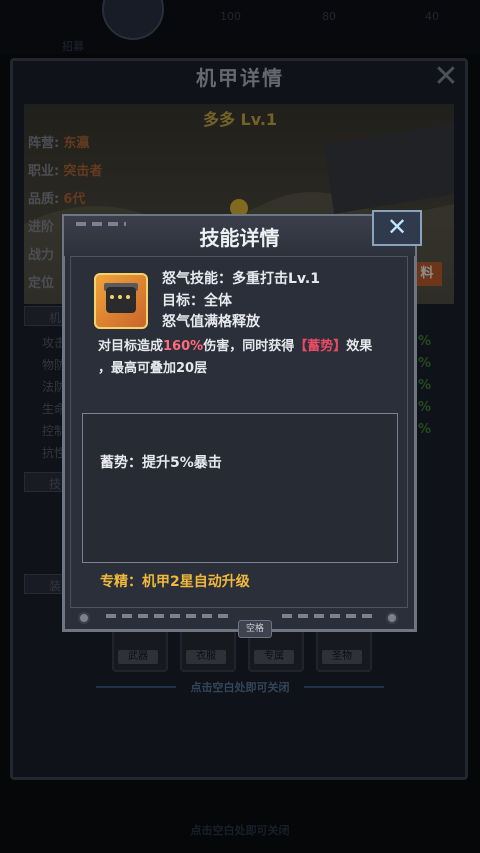 Image resolution: width=480 pixels, height=853 pixels. Describe the element at coordinates (153, 368) in the screenshot. I see `skill-description-line2: ，最高可叠加20层` at that location.